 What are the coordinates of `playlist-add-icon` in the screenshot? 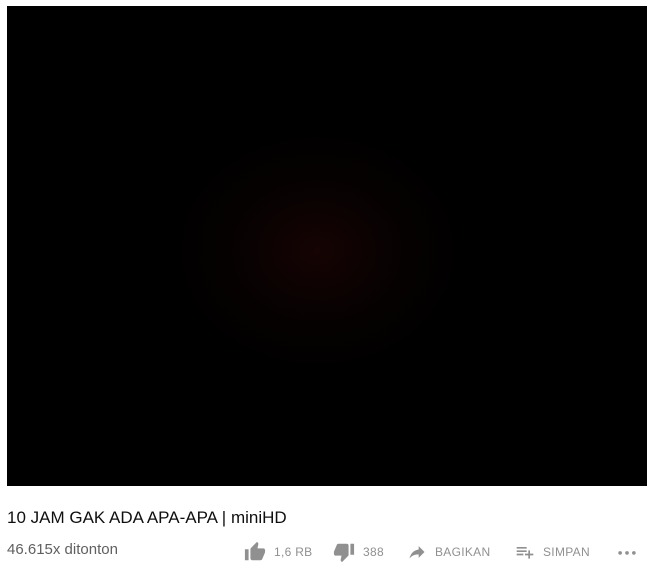 It's located at (525, 552).